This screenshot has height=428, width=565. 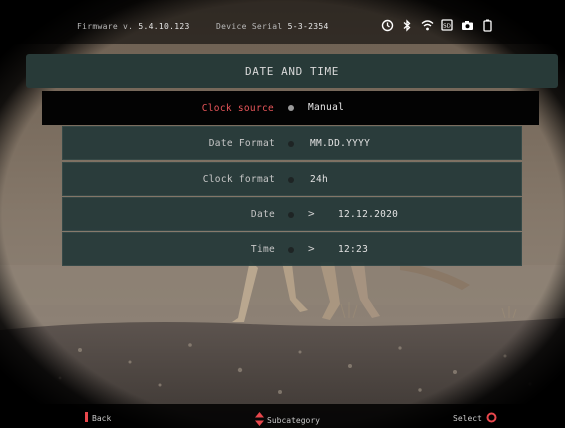 What do you see at coordinates (293, 420) in the screenshot?
I see `subcategory-label: Subcategory` at bounding box center [293, 420].